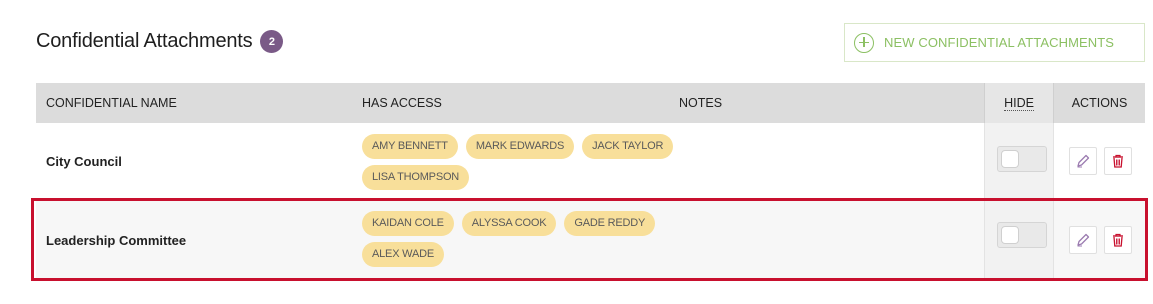  Describe the element at coordinates (408, 223) in the screenshot. I see `access-chip: KAIDAN COLE` at that location.